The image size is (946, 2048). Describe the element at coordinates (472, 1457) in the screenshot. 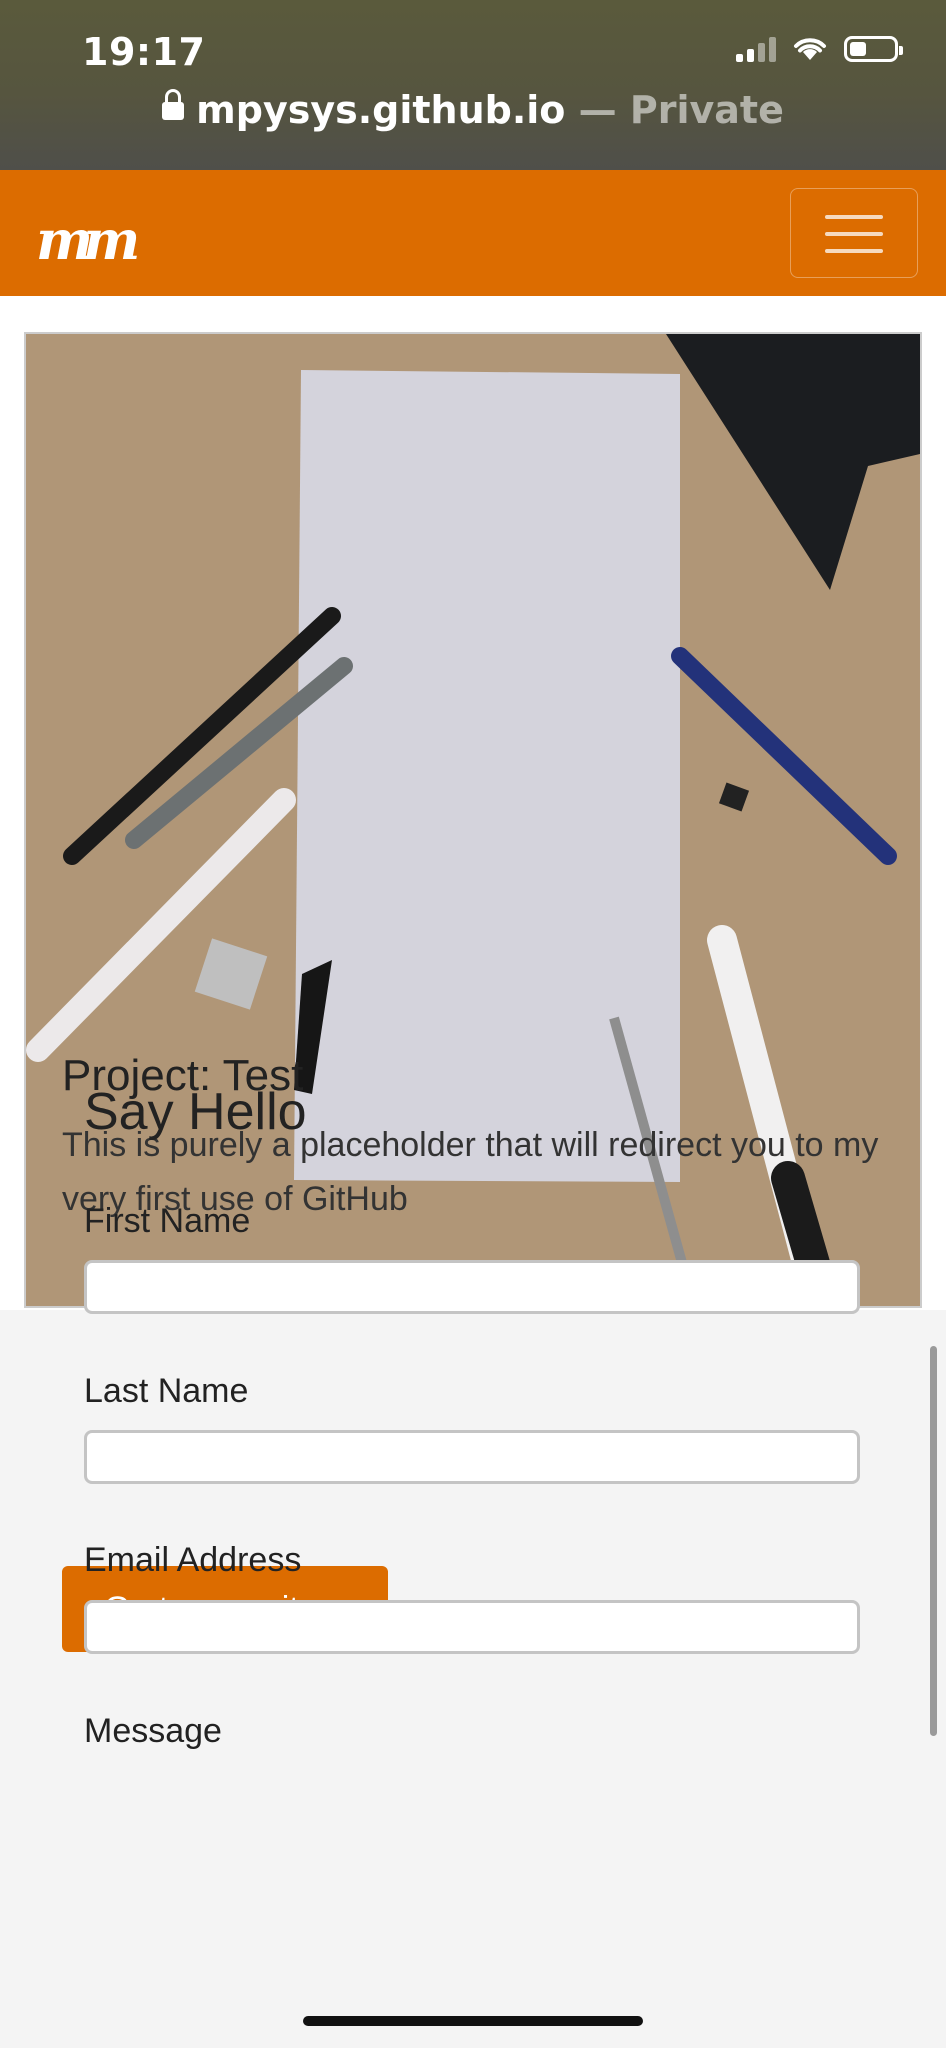

I see `last-name-field` at that location.